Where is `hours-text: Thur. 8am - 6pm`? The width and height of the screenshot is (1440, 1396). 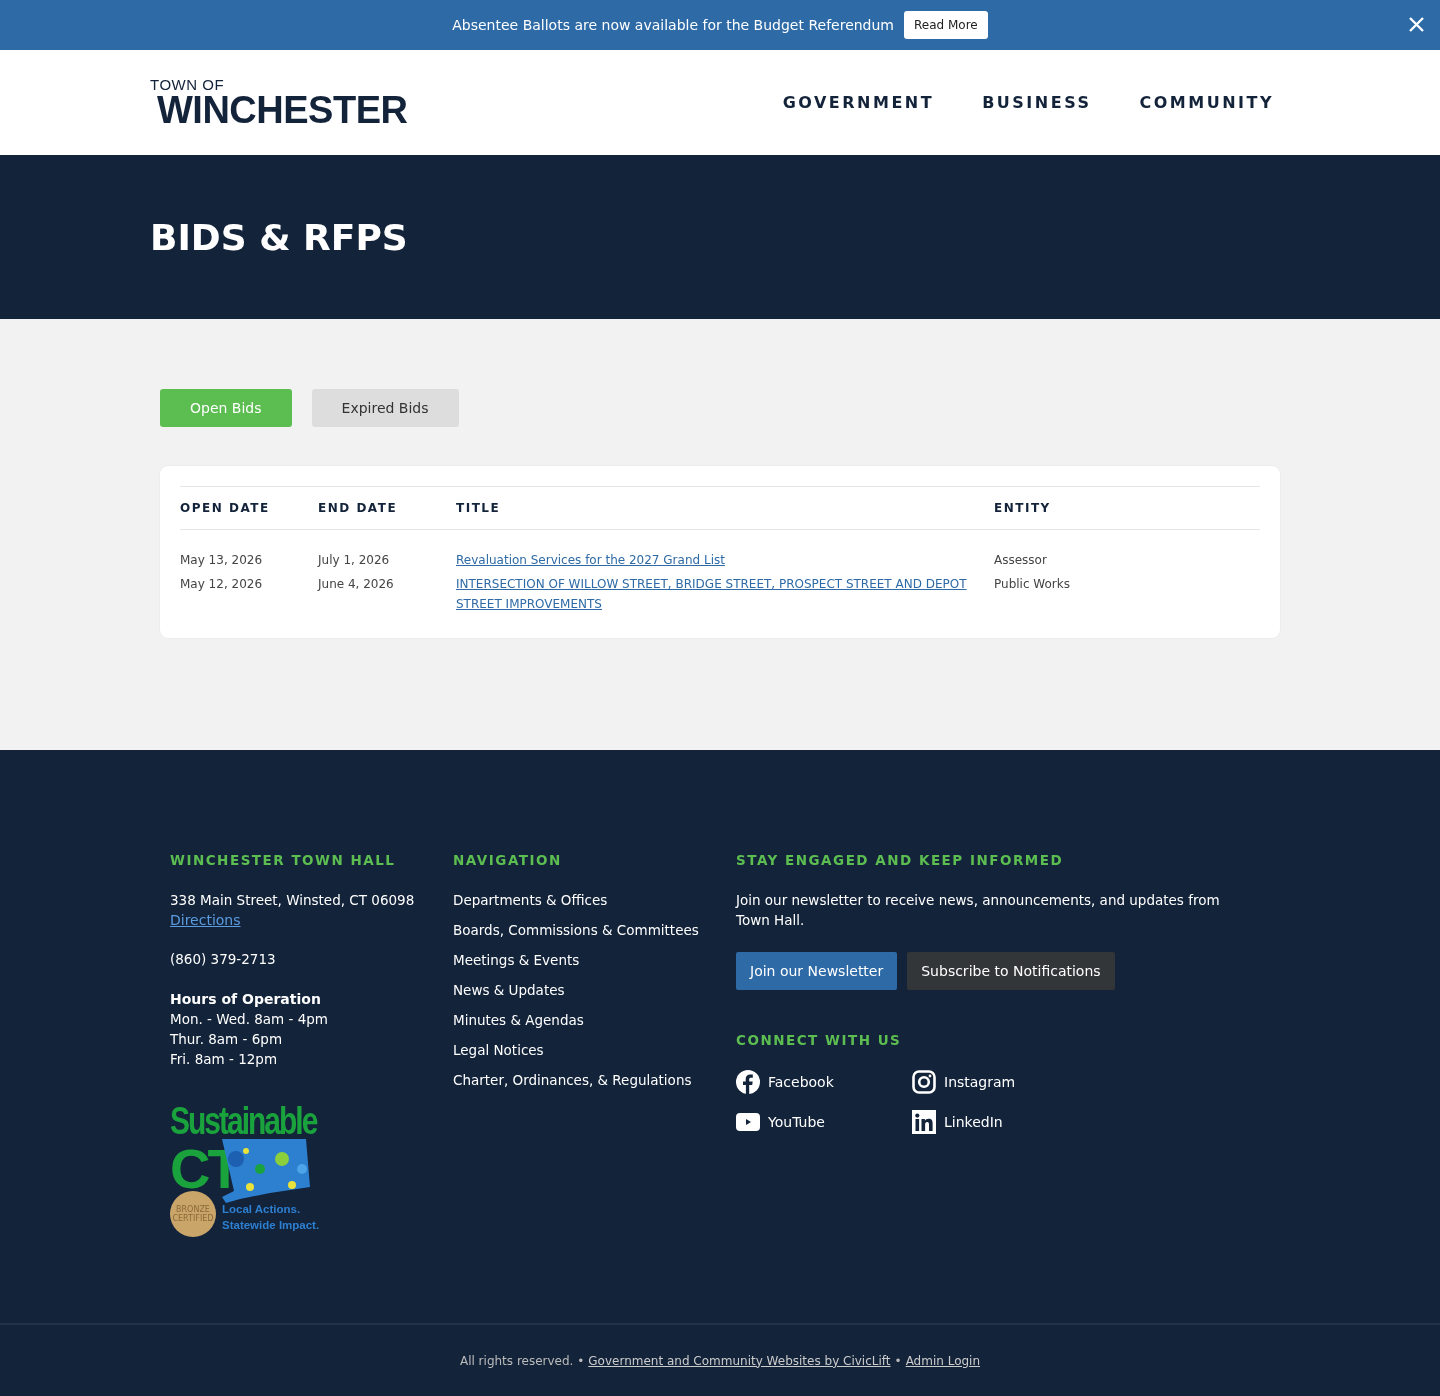
hours-text: Thur. 8am - 6pm is located at coordinates (227, 1039).